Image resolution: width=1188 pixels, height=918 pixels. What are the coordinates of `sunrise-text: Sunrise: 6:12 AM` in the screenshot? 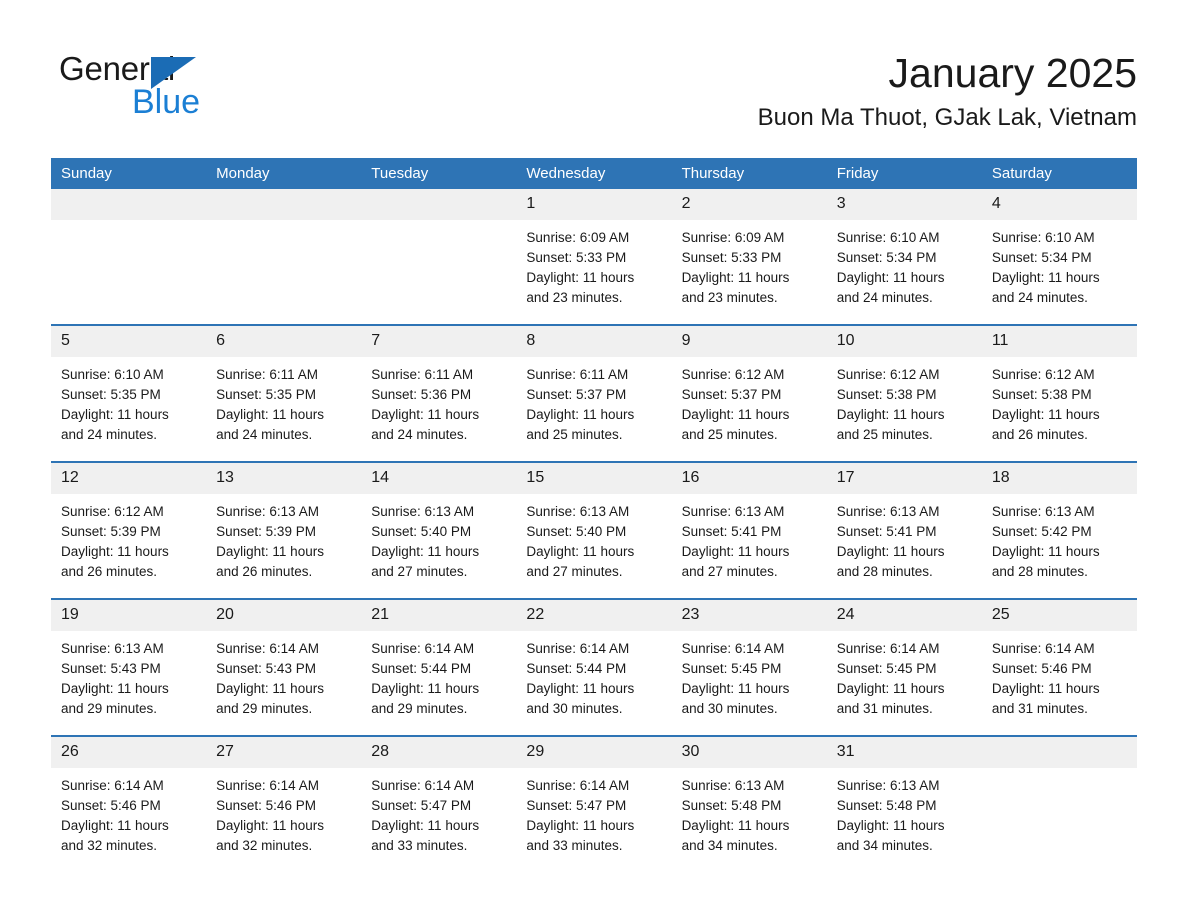 It's located at (1043, 374).